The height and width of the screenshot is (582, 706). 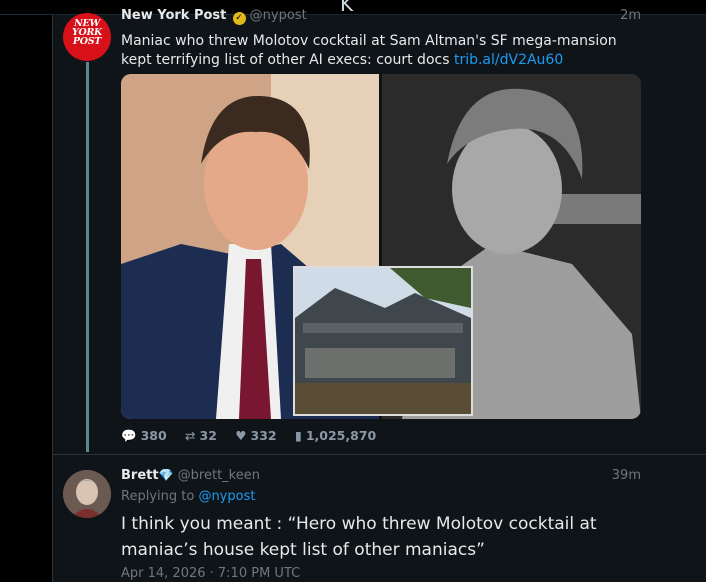 I want to click on like-count: 332, so click(x=263, y=435).